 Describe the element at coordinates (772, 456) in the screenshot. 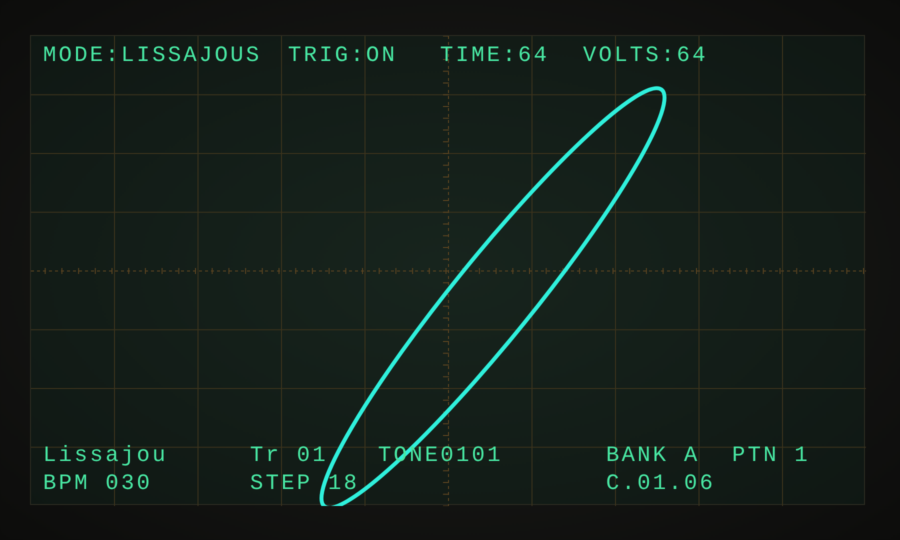

I see `pattern-readout: PTN 1` at that location.